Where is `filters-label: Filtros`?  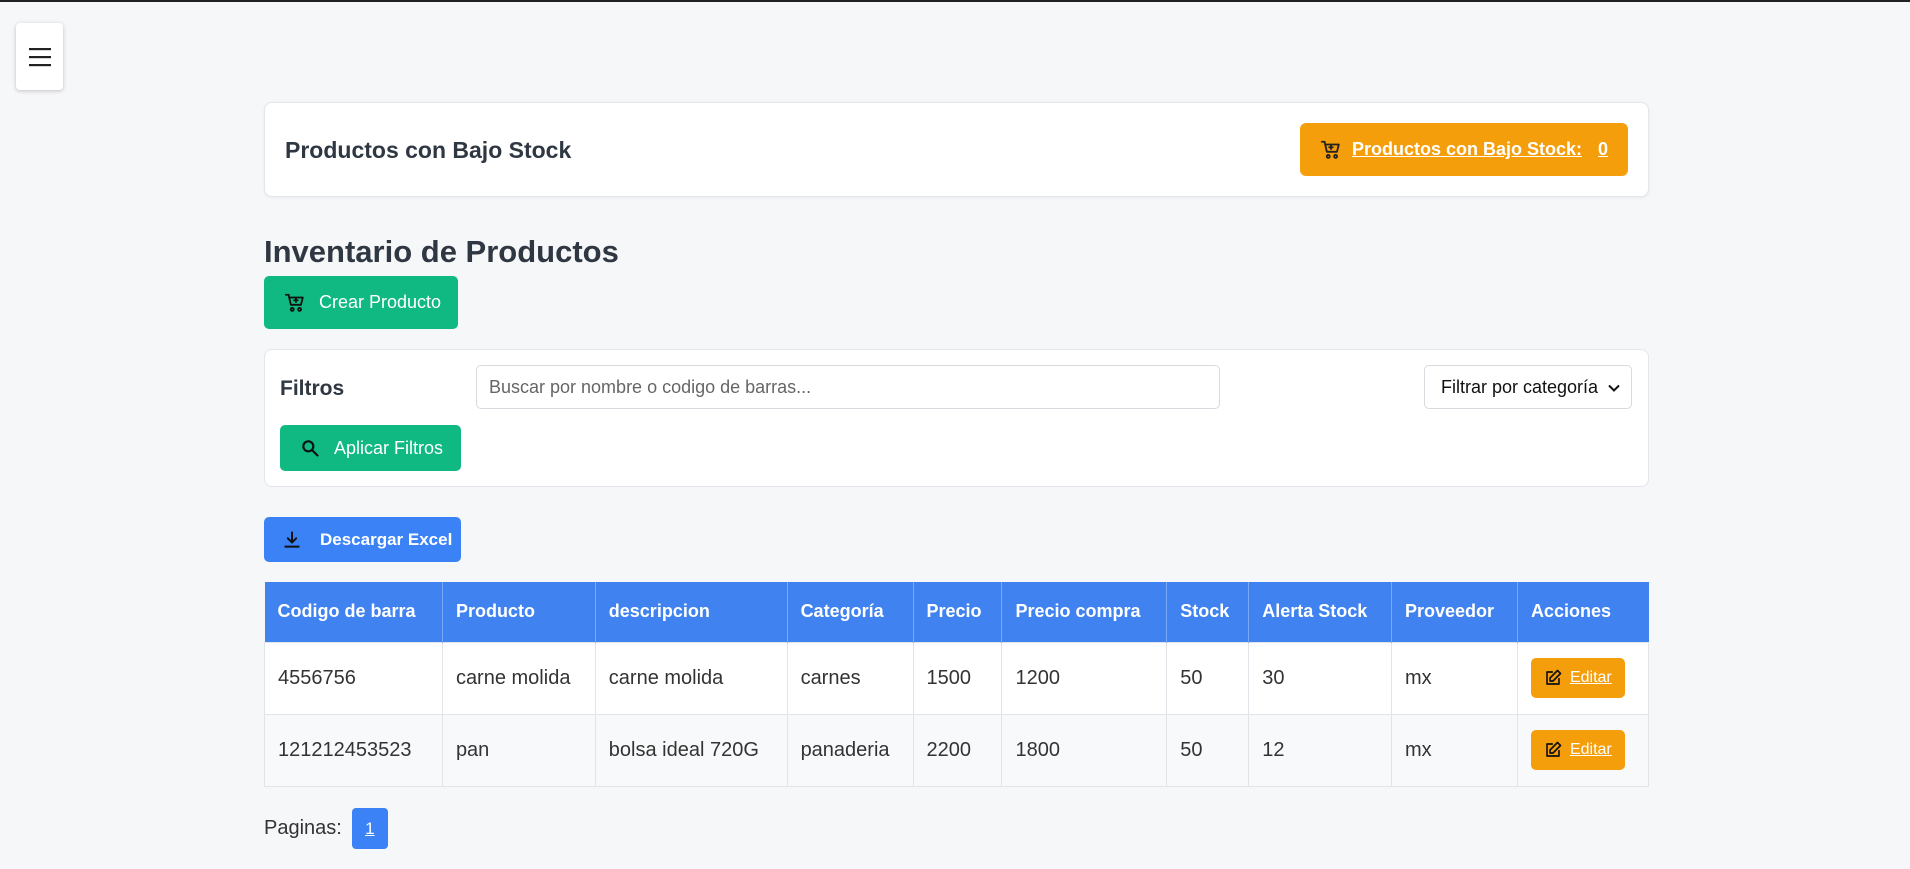 filters-label: Filtros is located at coordinates (312, 388).